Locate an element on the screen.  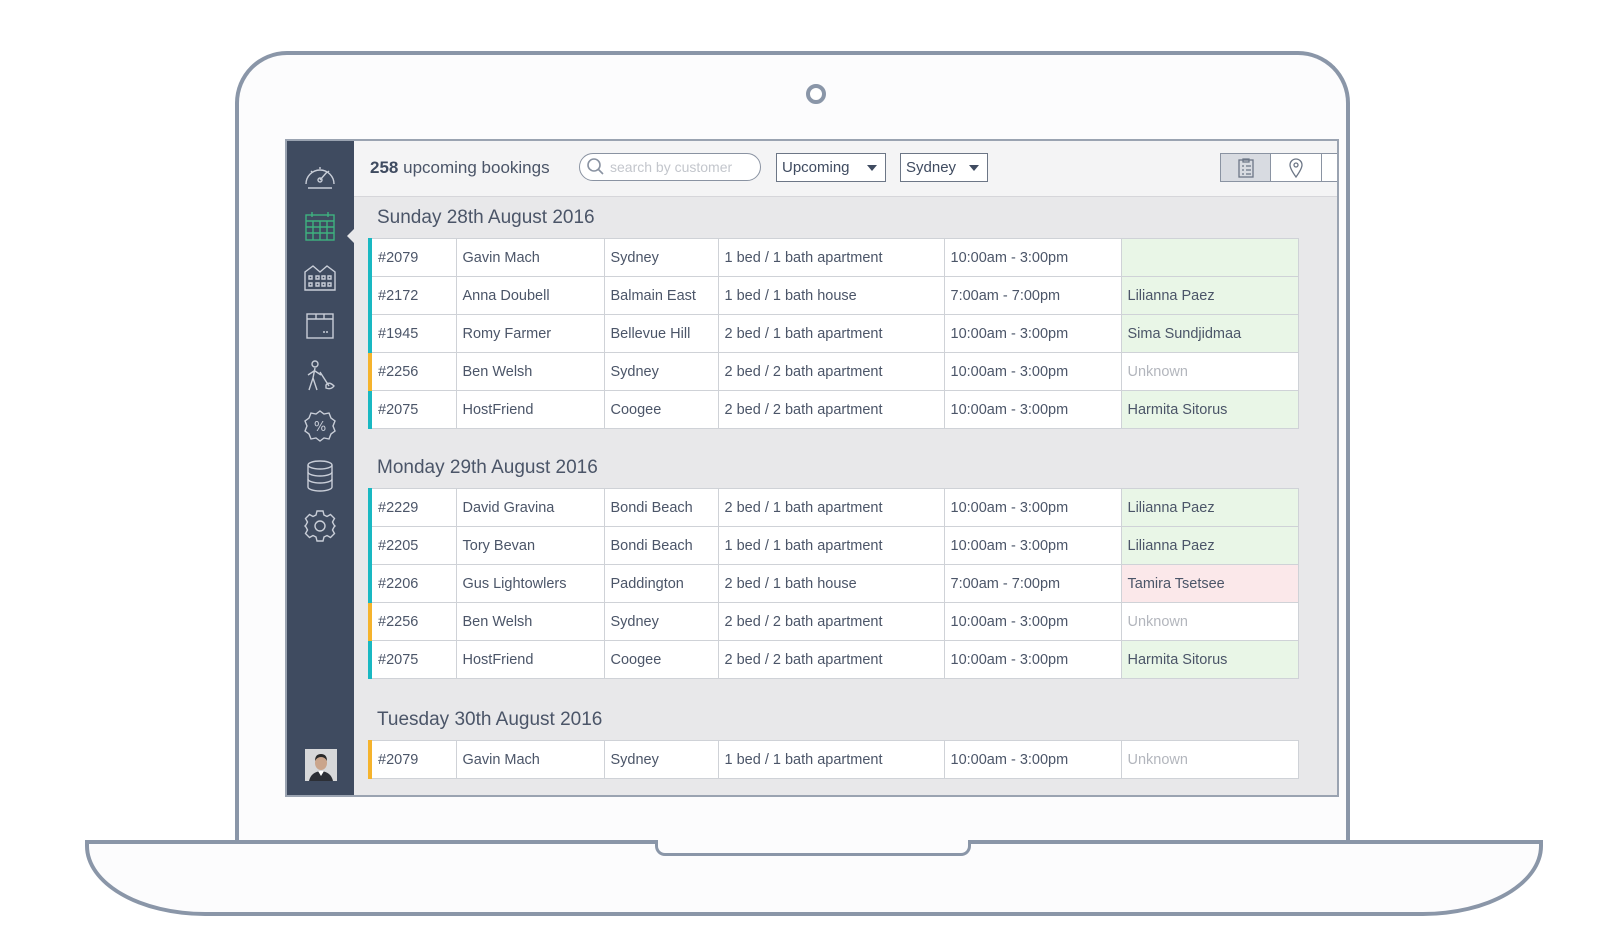
map-view-button is located at coordinates (1296, 167).